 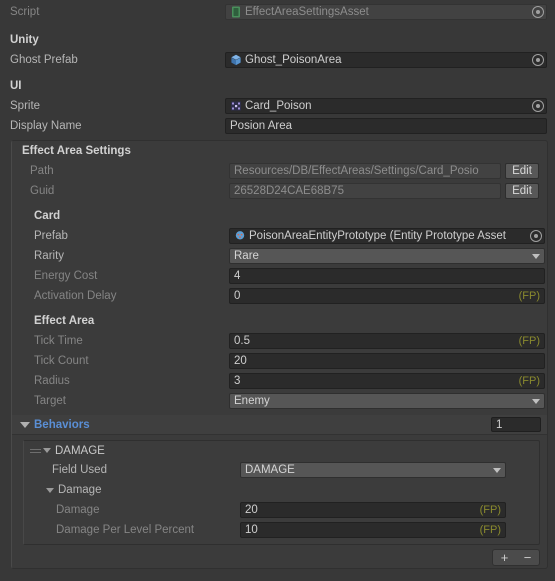 I want to click on display-name-input: Posion Area, so click(x=386, y=126).